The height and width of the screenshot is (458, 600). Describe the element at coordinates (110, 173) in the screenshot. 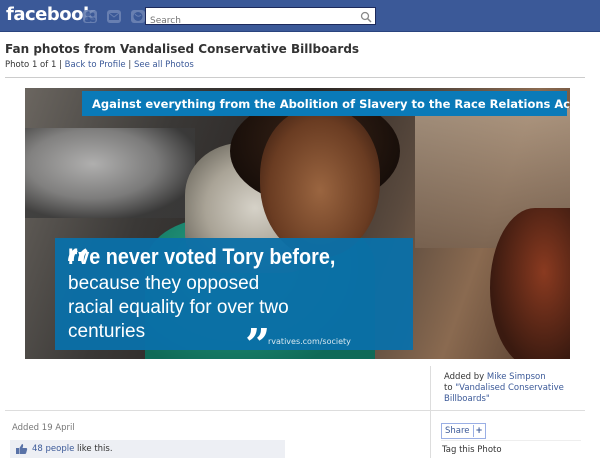

I see `photo-background-car` at that location.